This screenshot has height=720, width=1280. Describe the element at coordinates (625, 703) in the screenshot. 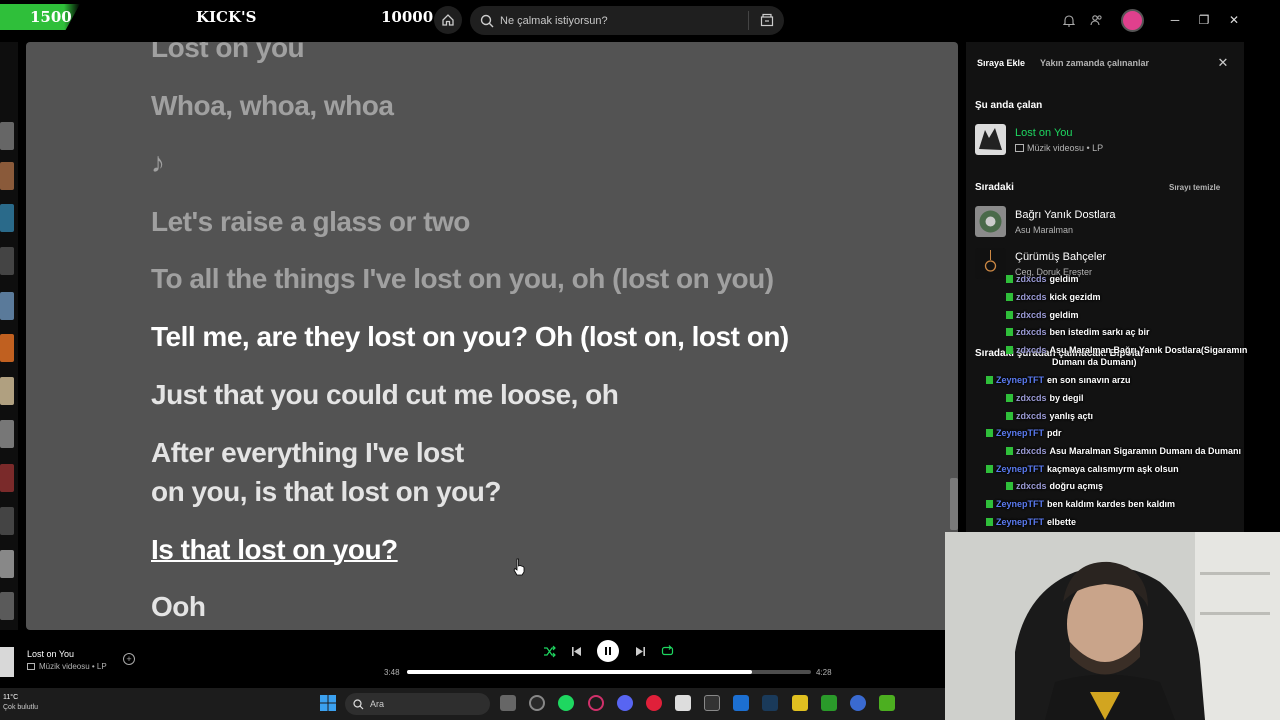

I see `discord-icon` at that location.